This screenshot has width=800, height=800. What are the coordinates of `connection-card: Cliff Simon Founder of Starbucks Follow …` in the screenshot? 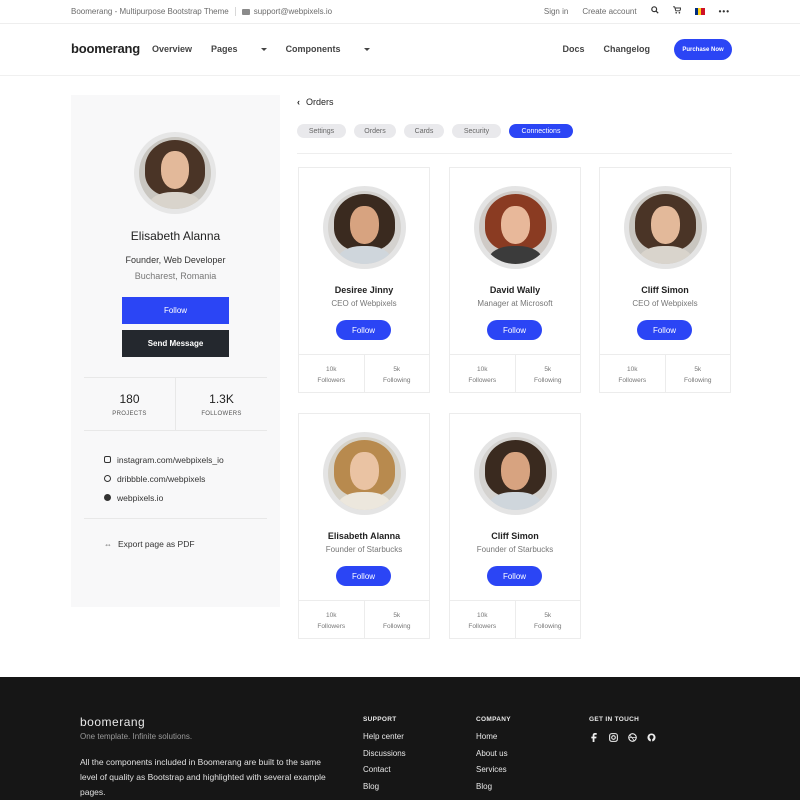 It's located at (515, 526).